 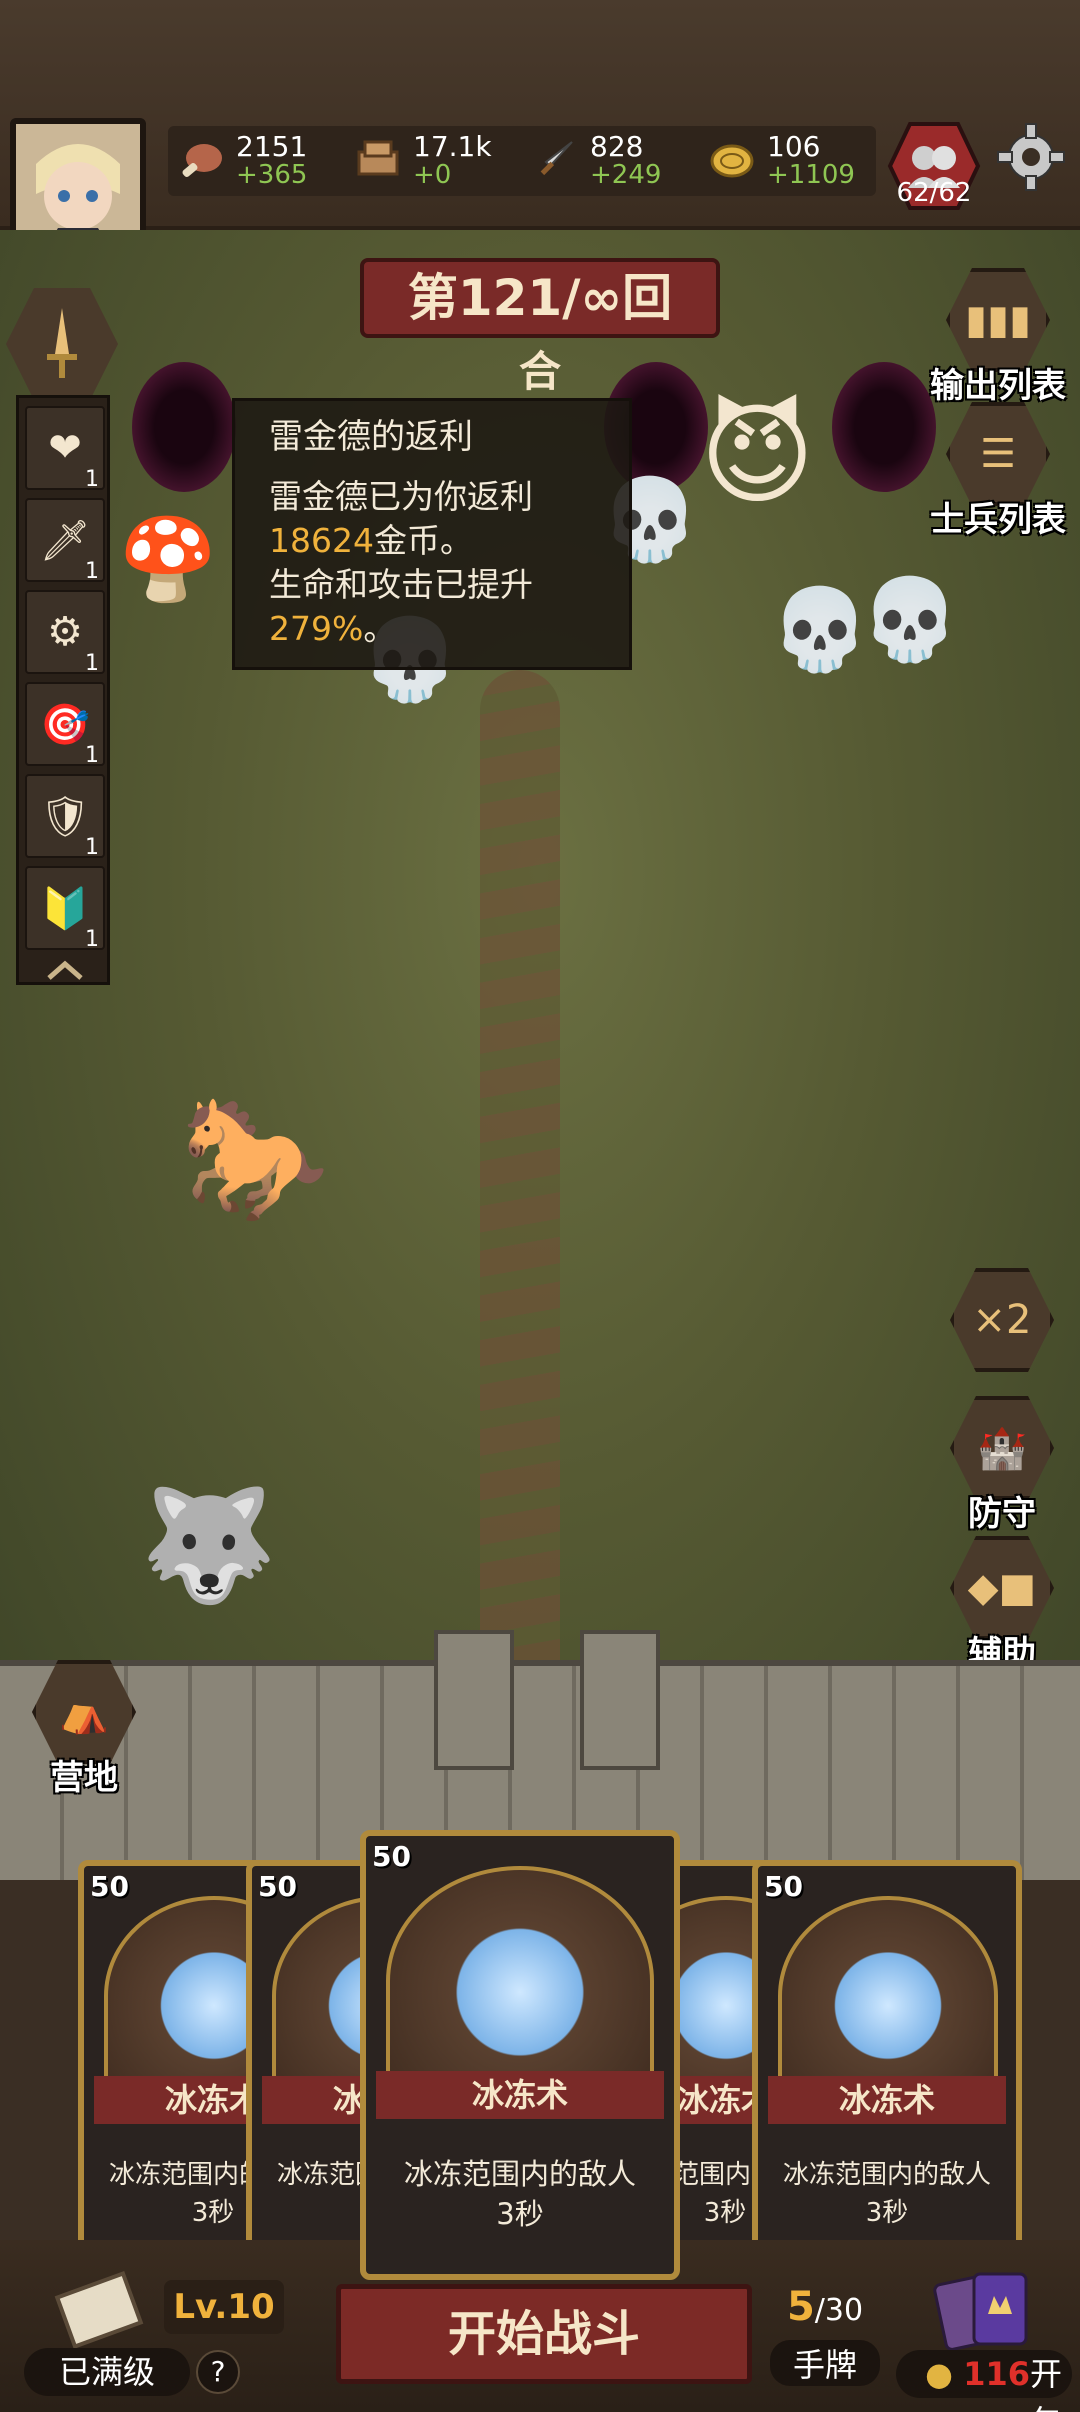 I want to click on gear-icon: ⚙, so click(x=65, y=632).